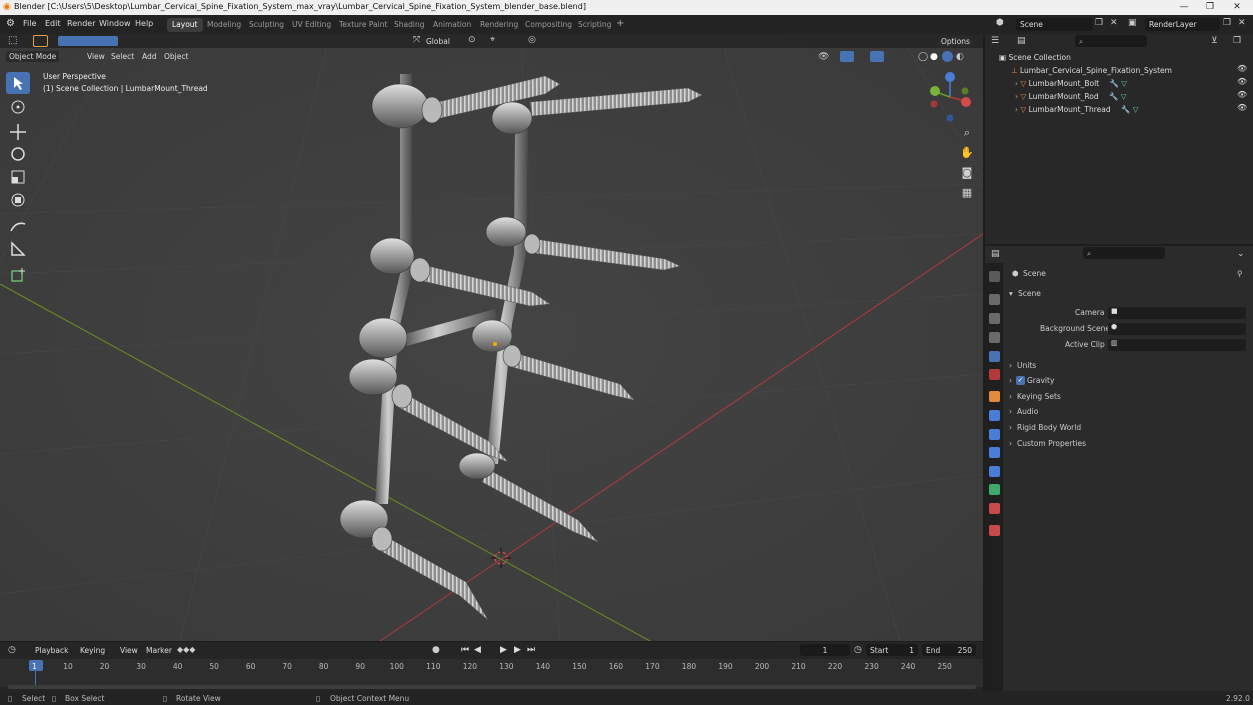 Image resolution: width=1253 pixels, height=705 pixels. I want to click on camera-view-icon: ◙, so click(967, 173).